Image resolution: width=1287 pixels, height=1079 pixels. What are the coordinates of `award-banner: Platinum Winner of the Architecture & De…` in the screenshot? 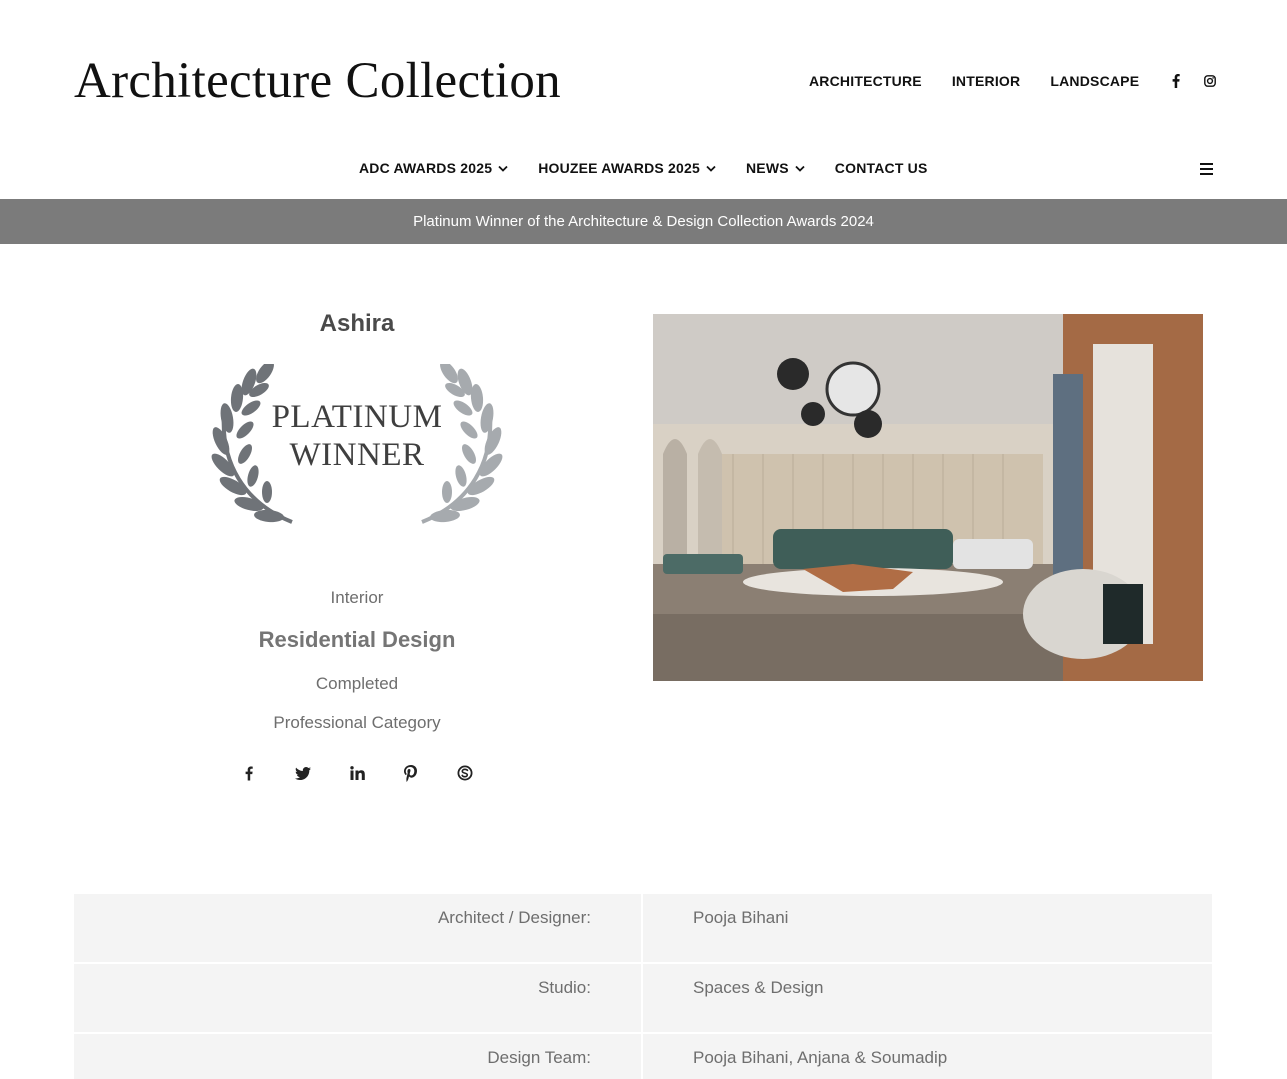 It's located at (643, 221).